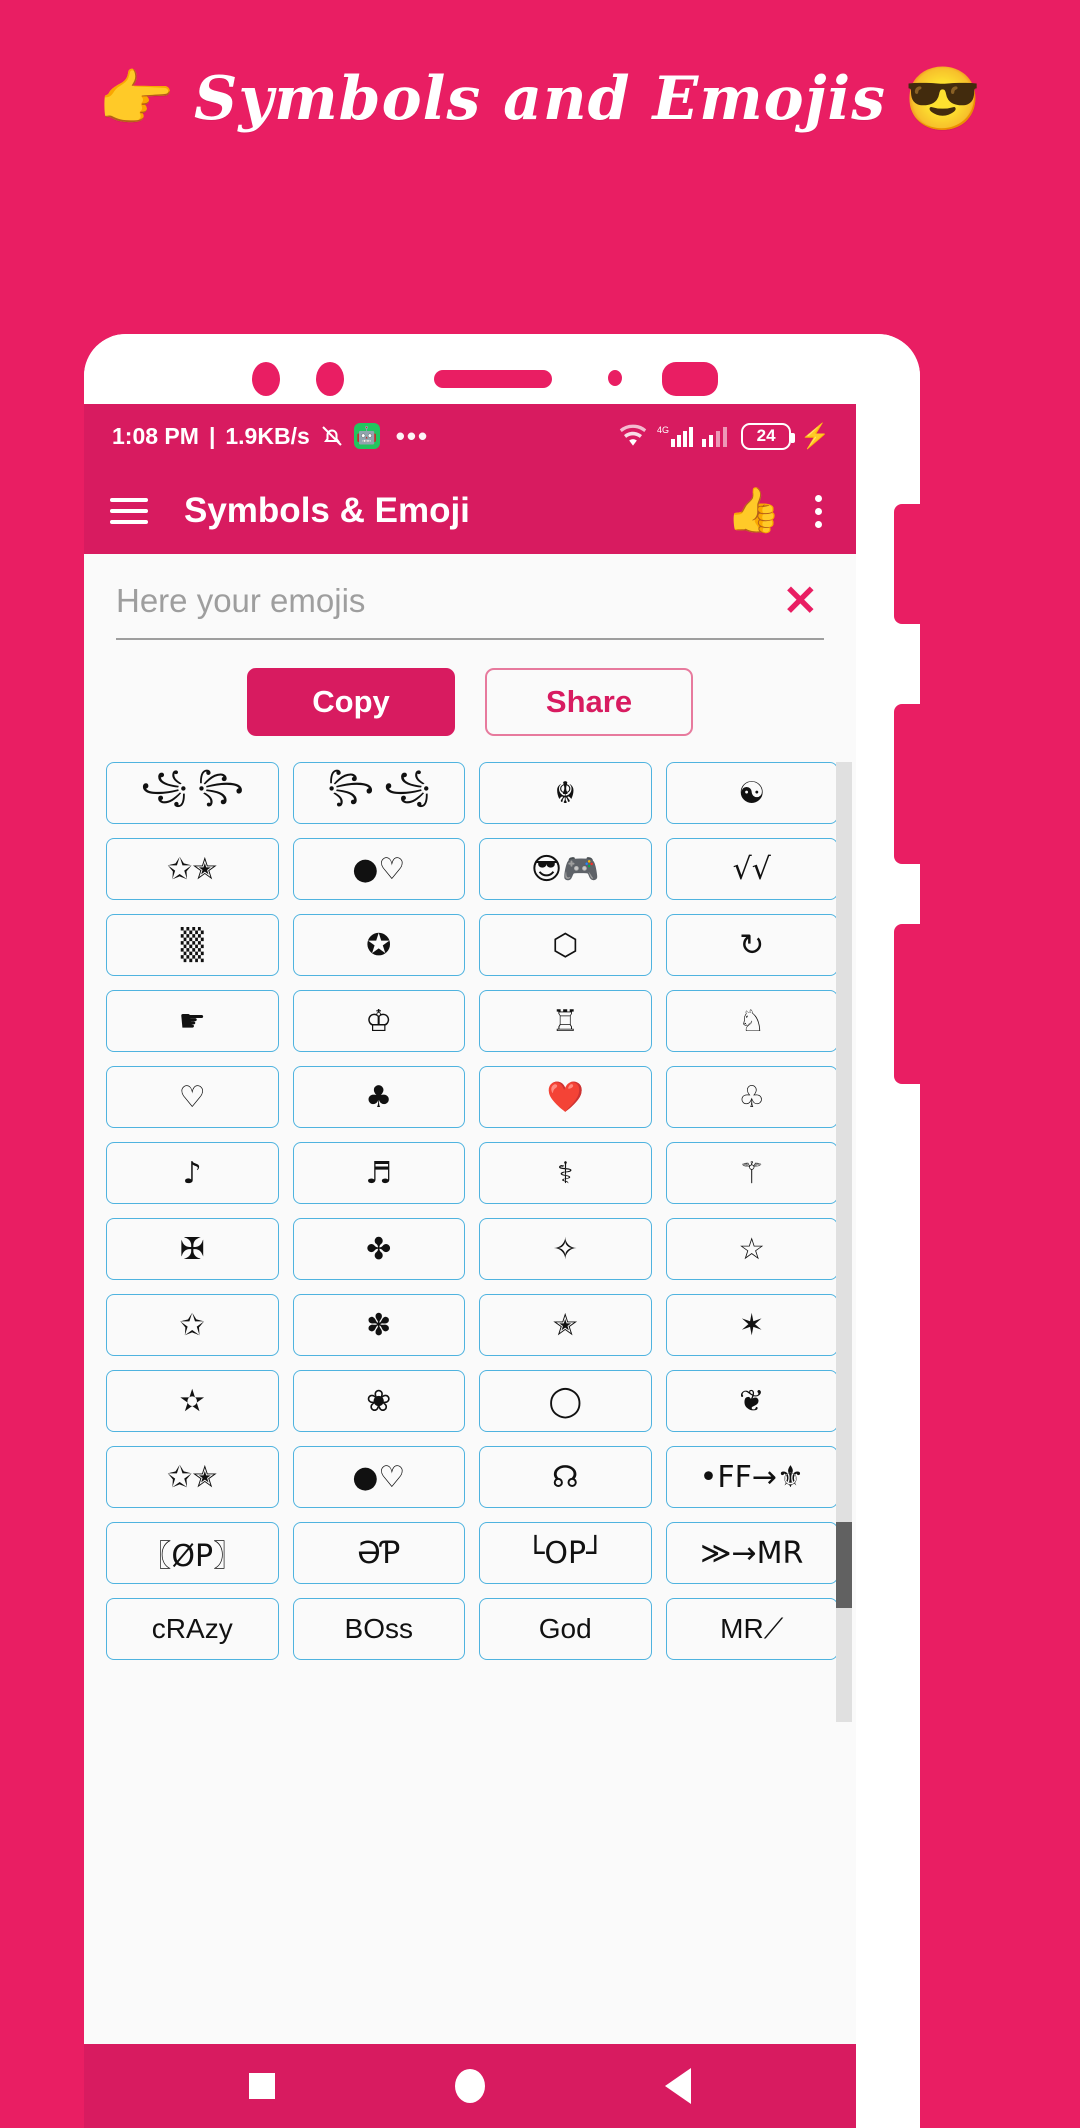 This screenshot has width=1080, height=2128. Describe the element at coordinates (192, 1401) in the screenshot. I see `symbol-cell: ✫` at that location.